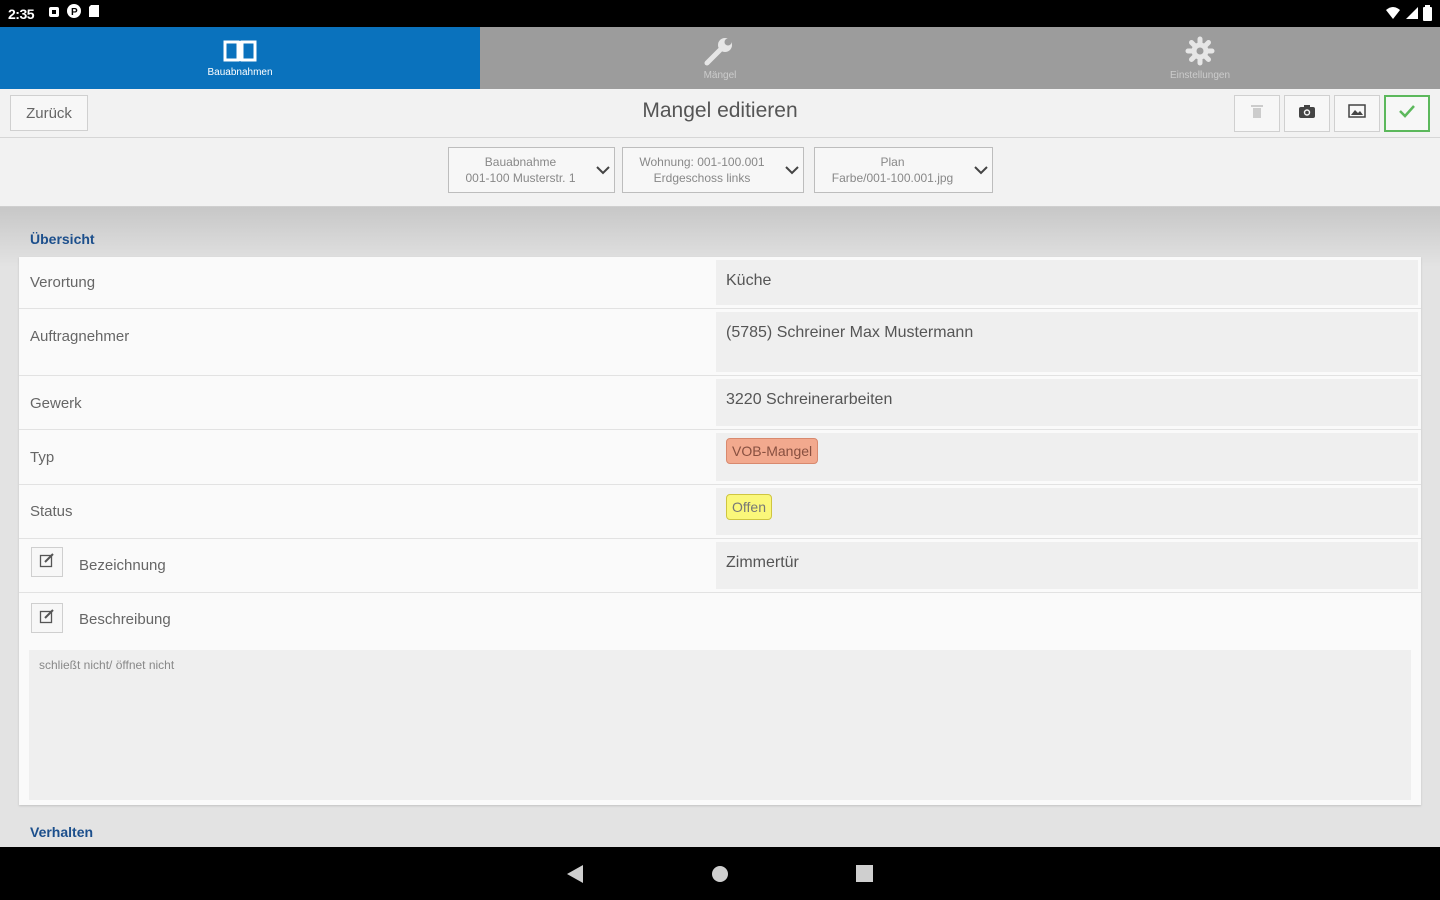  What do you see at coordinates (1067, 282) in the screenshot?
I see `verortung-field: Küche` at bounding box center [1067, 282].